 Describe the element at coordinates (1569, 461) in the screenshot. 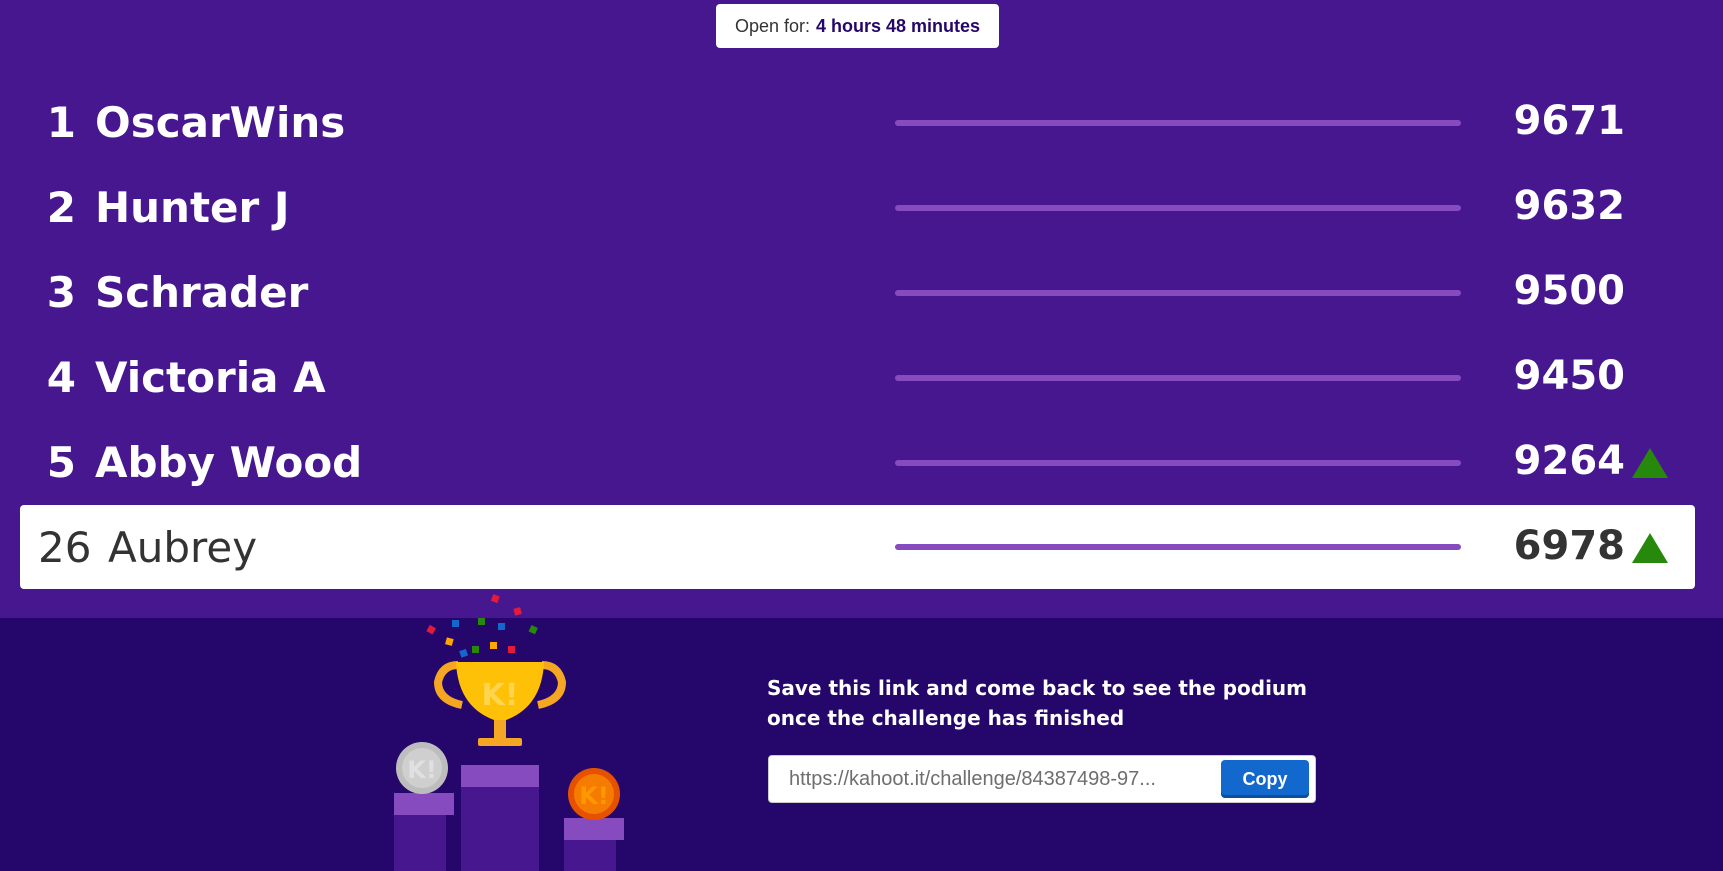

I see `player-score: 9264` at that location.